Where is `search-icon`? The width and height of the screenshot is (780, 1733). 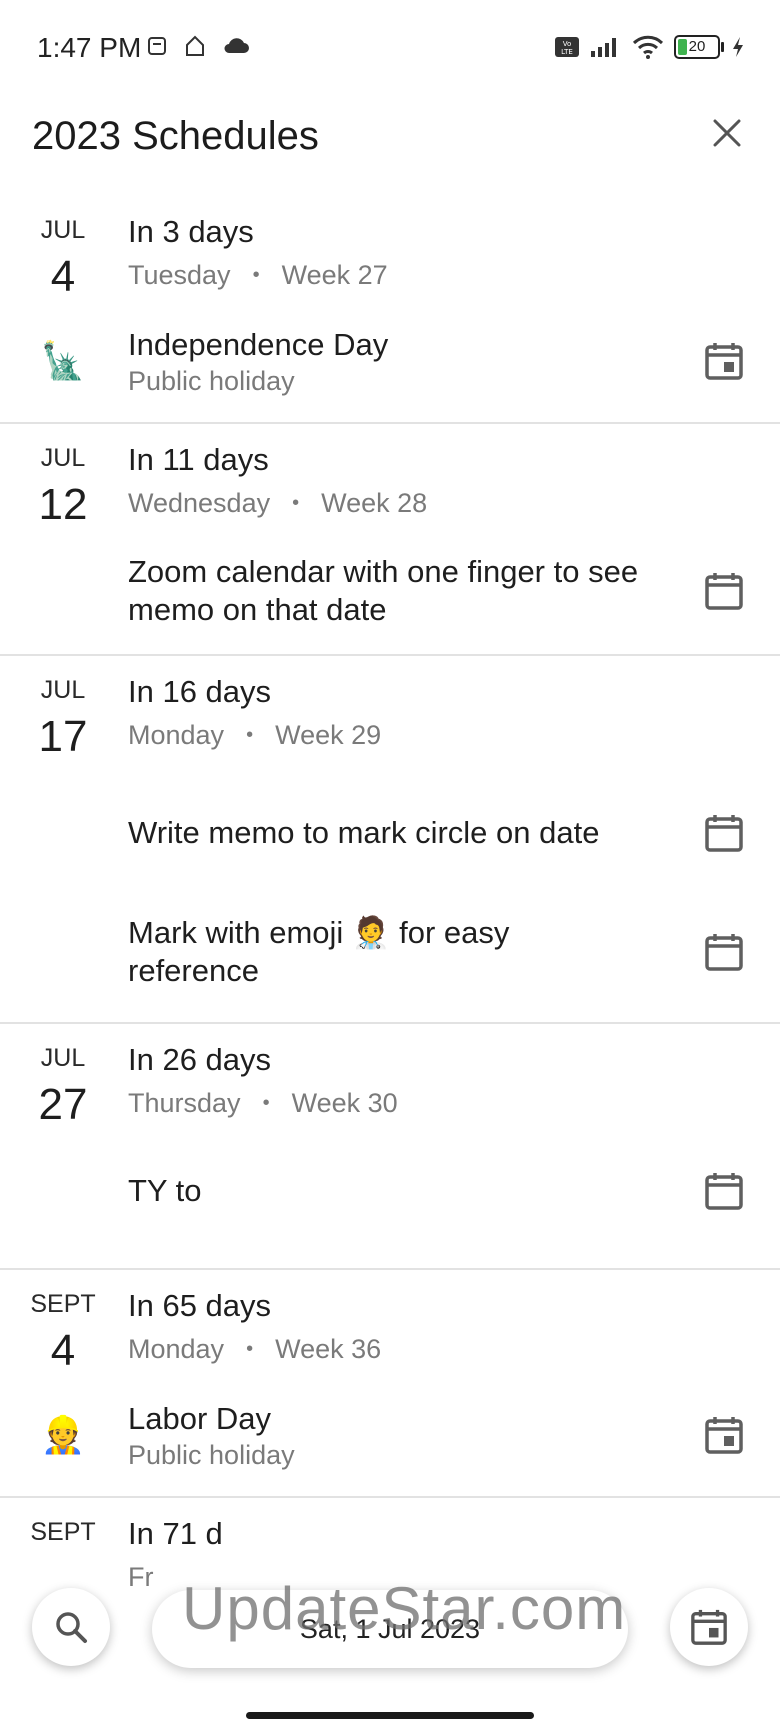
search-icon is located at coordinates (71, 1627).